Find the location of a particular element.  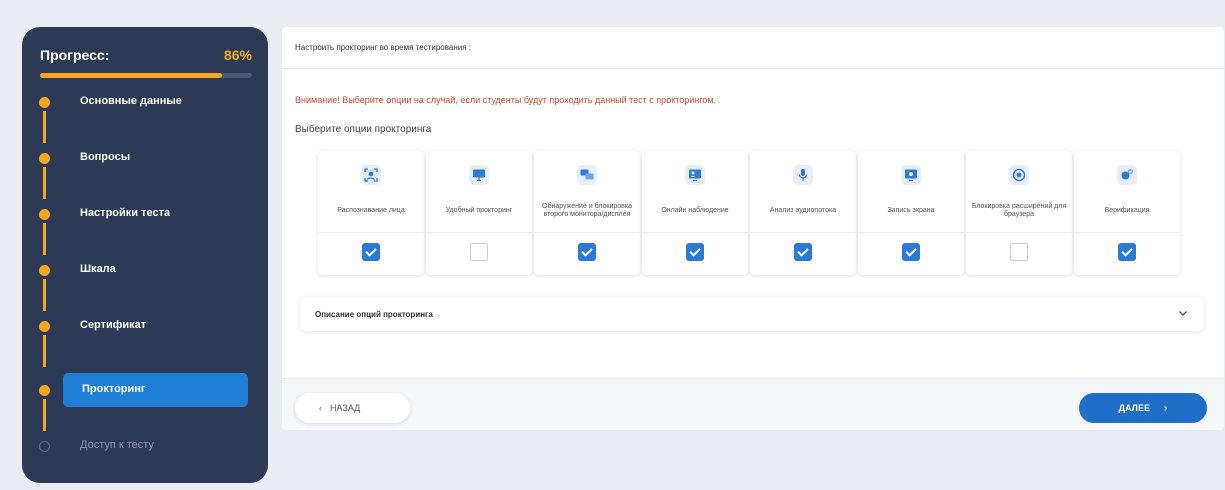

step-test-access: Доступ к тесту is located at coordinates (145, 446).